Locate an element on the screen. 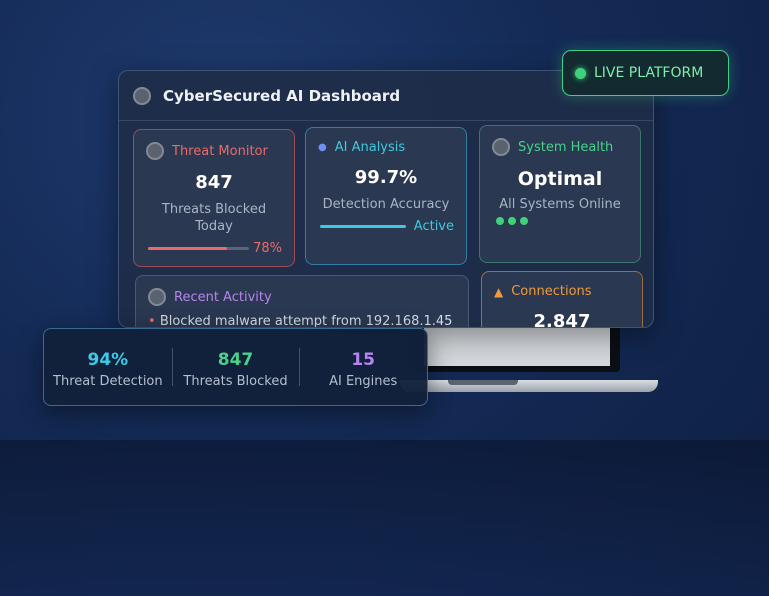 This screenshot has height=596, width=769. threat-monitor-circle-icon is located at coordinates (155, 151).